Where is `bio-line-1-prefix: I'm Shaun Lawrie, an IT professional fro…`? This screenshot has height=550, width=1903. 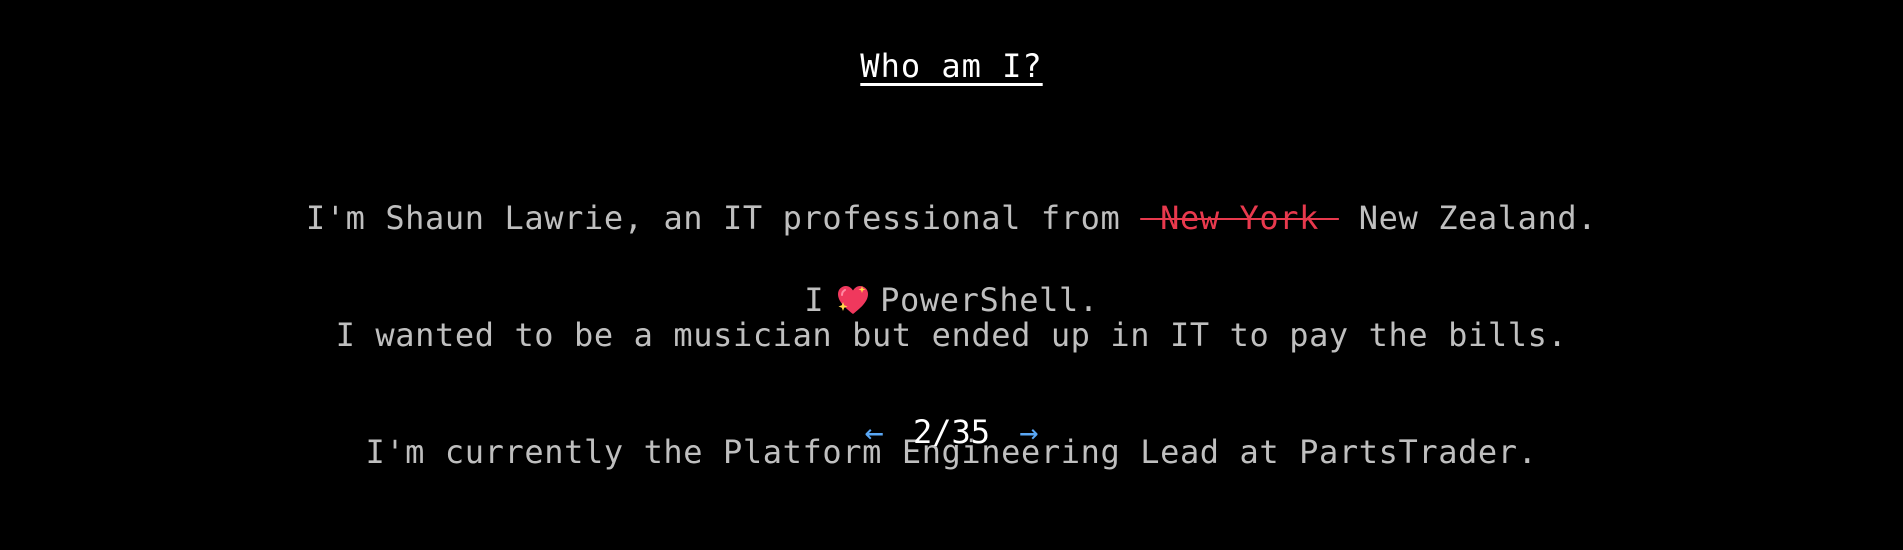 bio-line-1-prefix: I'm Shaun Lawrie, an IT professional fro… is located at coordinates (723, 218).